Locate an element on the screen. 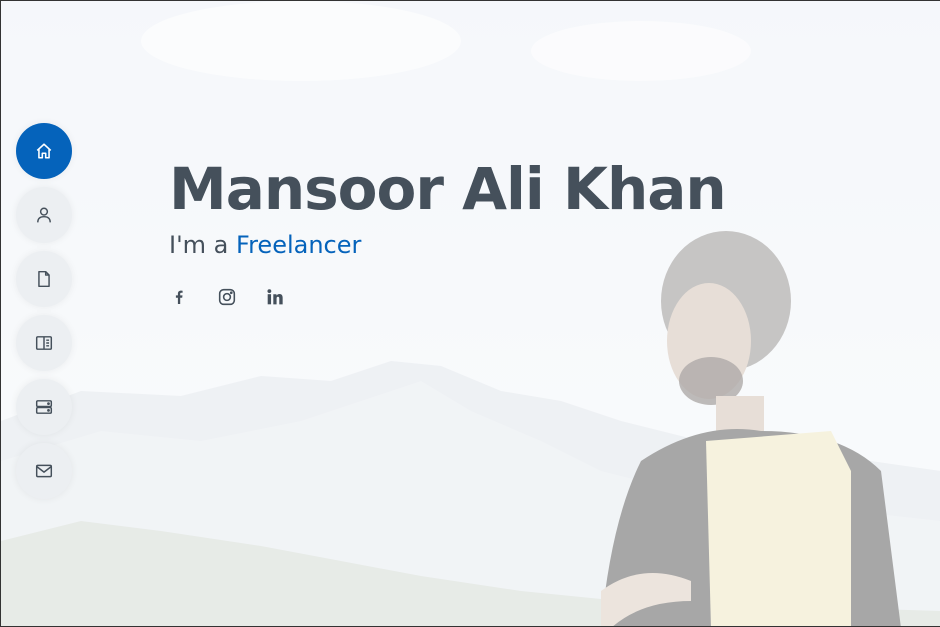  envelope-icon is located at coordinates (44, 471).